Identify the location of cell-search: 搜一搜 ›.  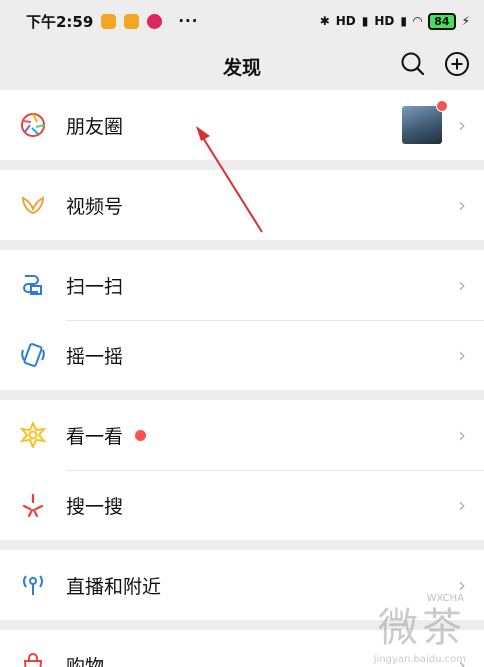
(242, 505).